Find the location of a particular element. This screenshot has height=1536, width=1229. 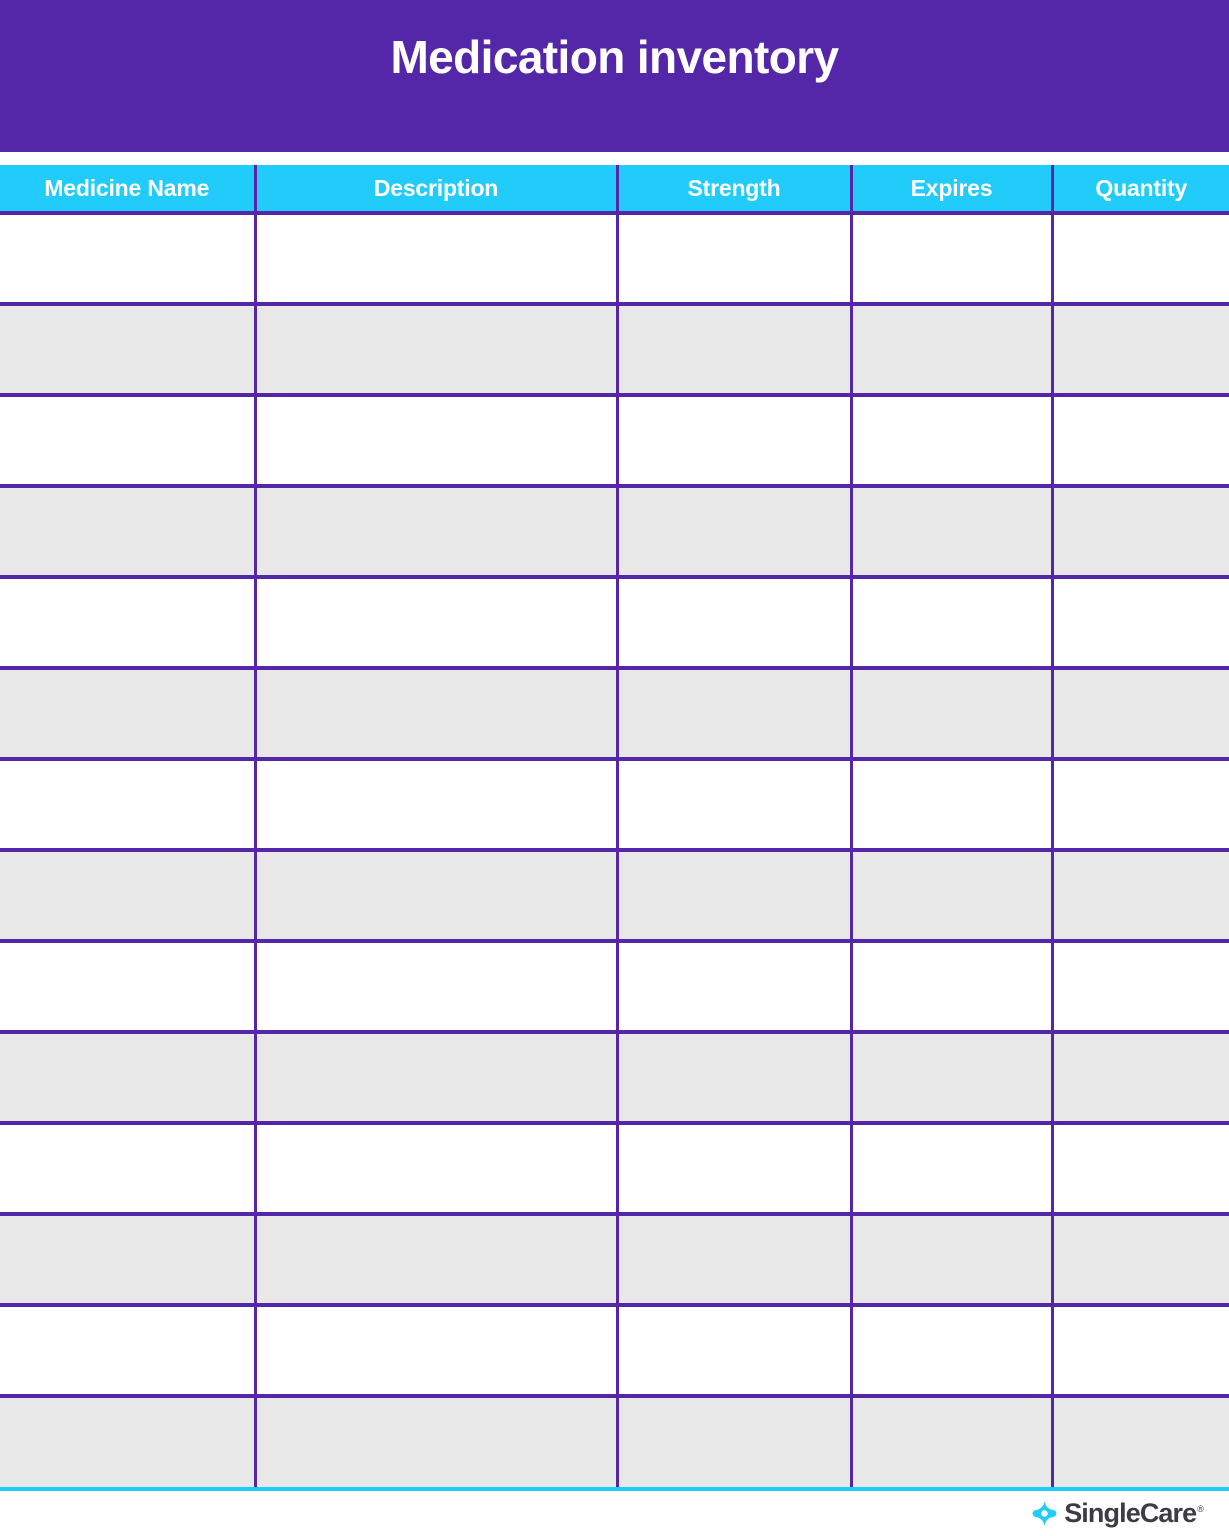

page-title: Medication inventory is located at coordinates (614, 56).